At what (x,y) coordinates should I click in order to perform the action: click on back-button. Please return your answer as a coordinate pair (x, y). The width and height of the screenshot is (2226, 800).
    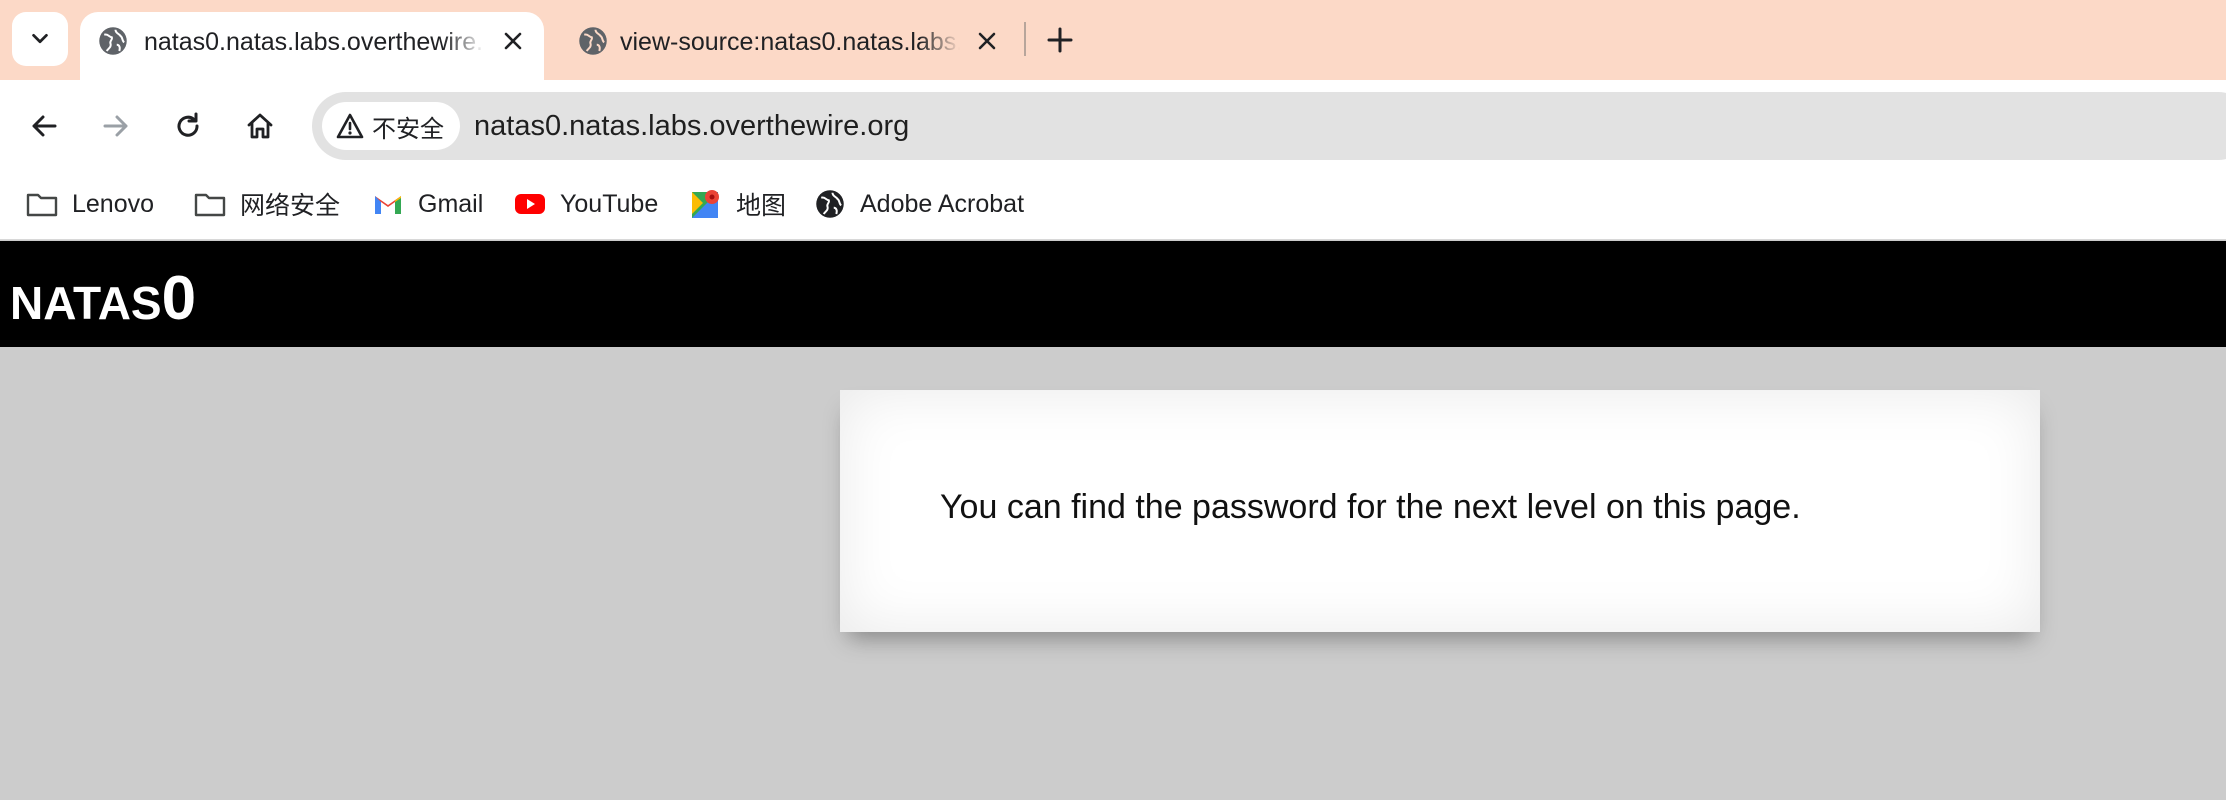
    Looking at the image, I should click on (44, 126).